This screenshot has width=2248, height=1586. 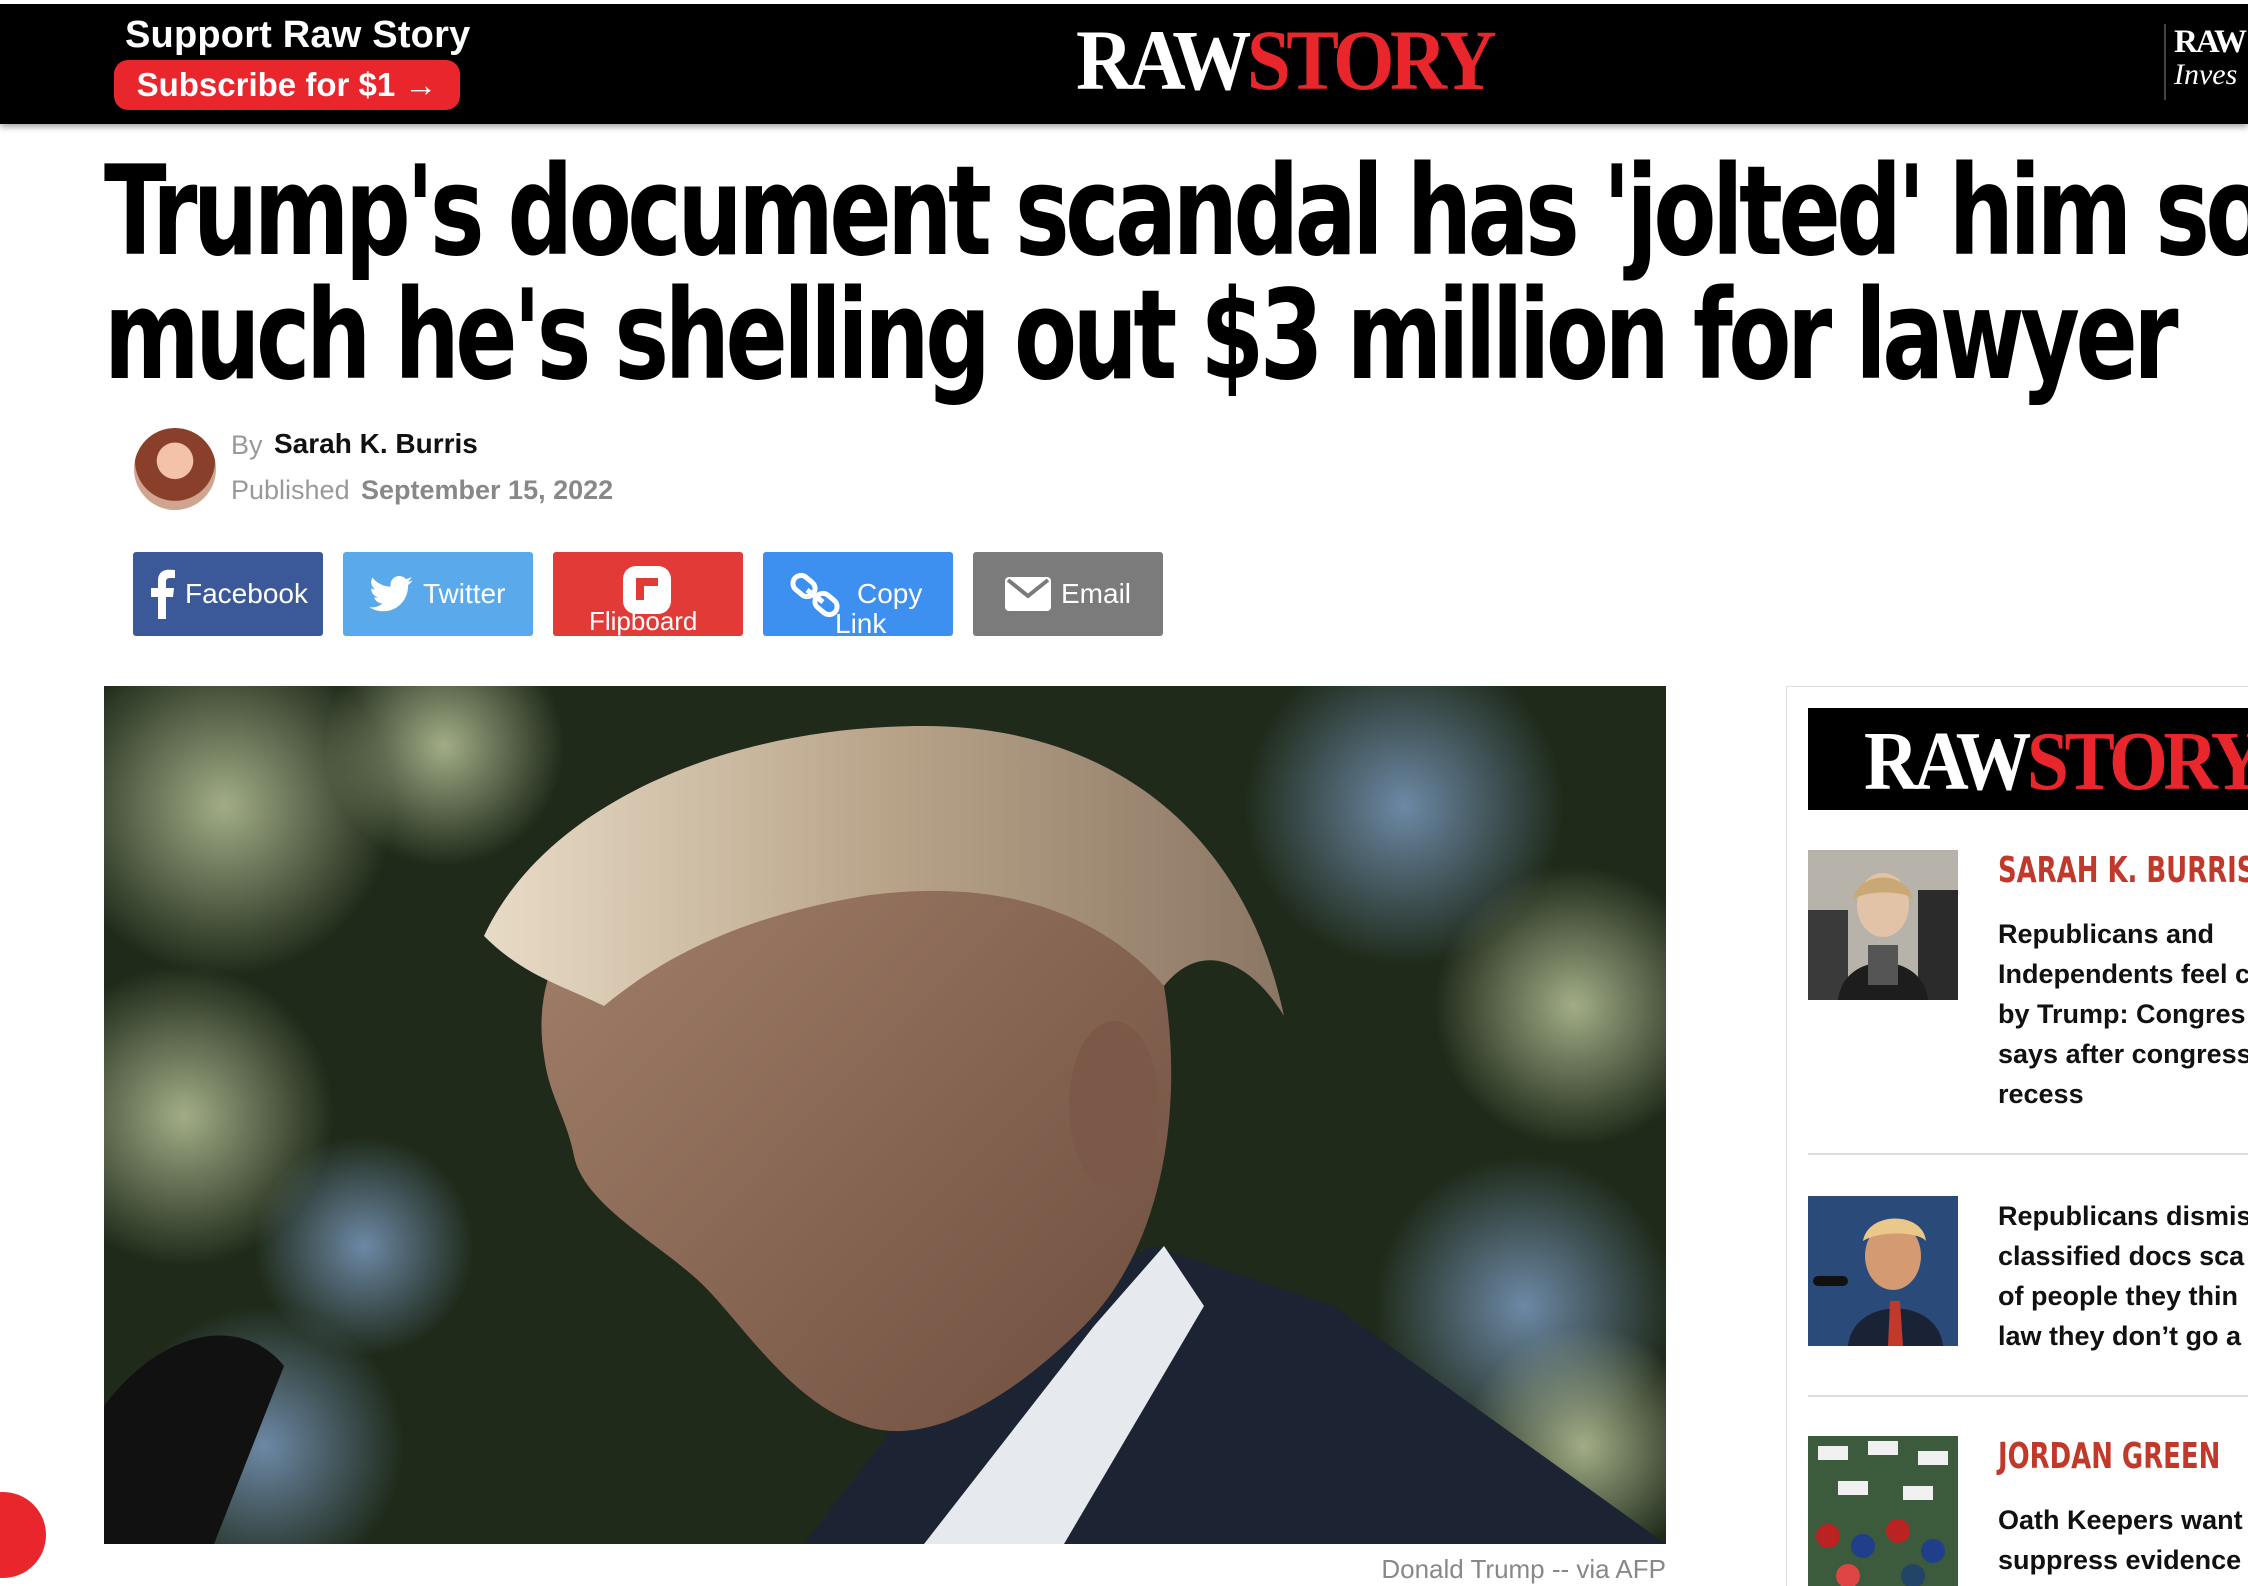 What do you see at coordinates (290, 490) in the screenshot?
I see `published-label: Published` at bounding box center [290, 490].